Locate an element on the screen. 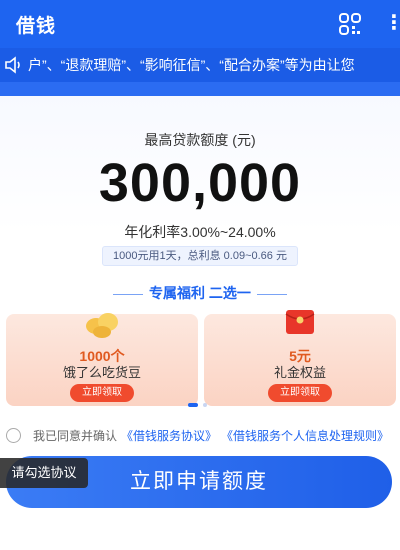 The height and width of the screenshot is (550, 400). more-icon: ⋮ is located at coordinates (392, 23).